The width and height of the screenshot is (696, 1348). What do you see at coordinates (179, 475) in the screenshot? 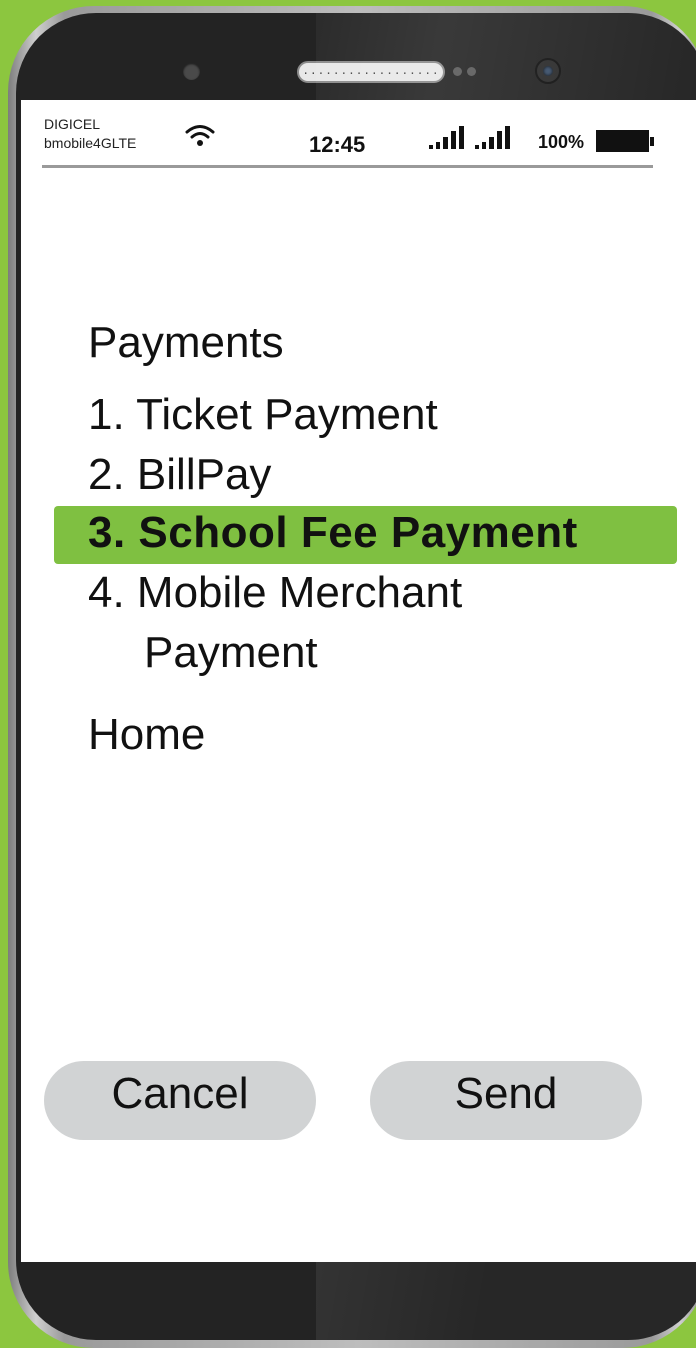
I see `menu-item-billpay: 2. BillPay` at bounding box center [179, 475].